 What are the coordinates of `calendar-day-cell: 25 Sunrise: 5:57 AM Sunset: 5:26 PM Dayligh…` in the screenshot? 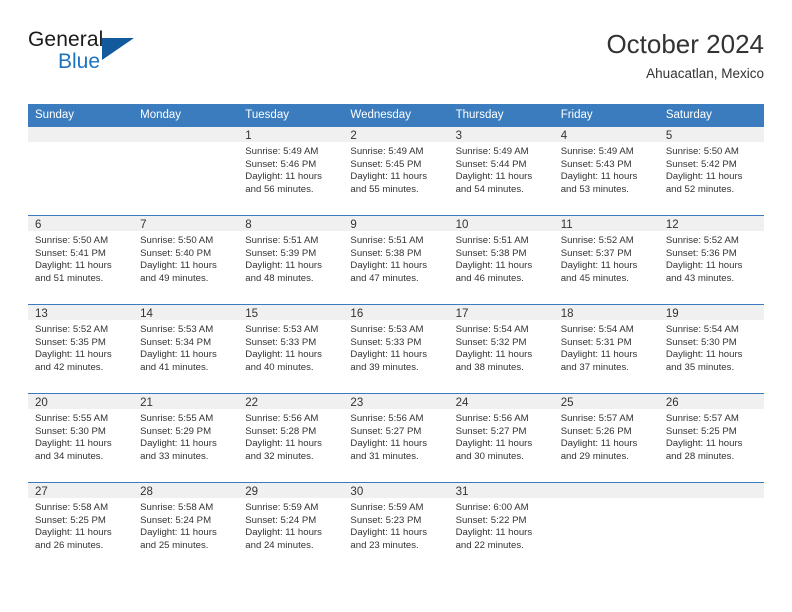 It's located at (606, 438).